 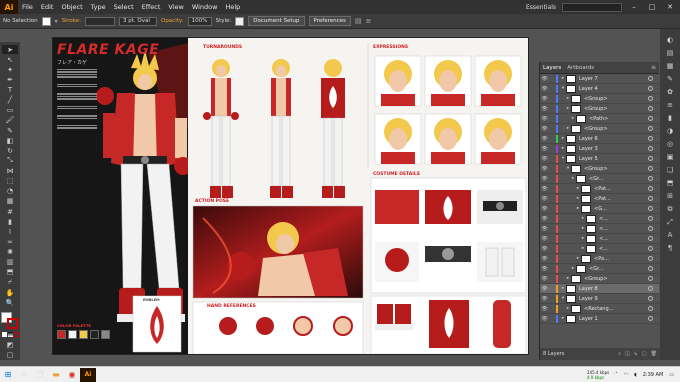 What do you see at coordinates (627, 354) in the screenshot?
I see `clipping-mask-icon: ◫` at bounding box center [627, 354].